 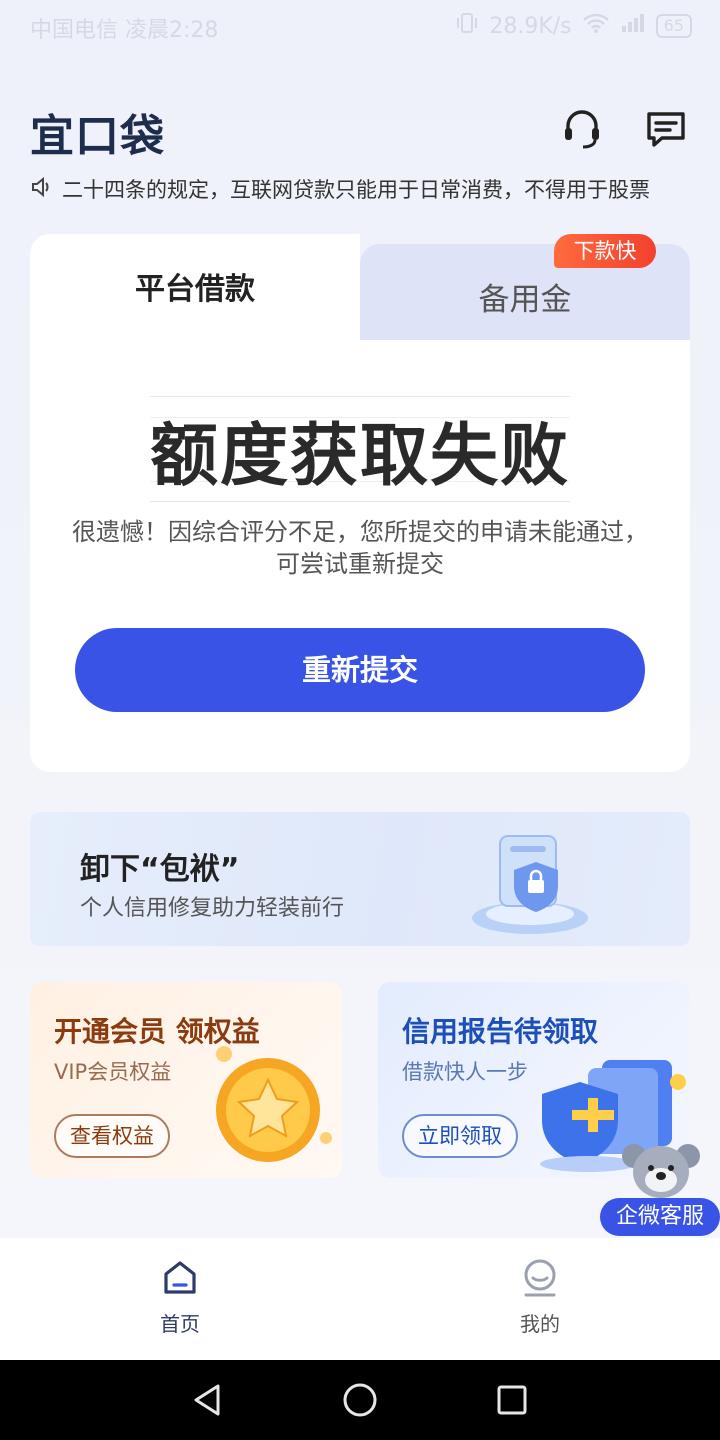 What do you see at coordinates (666, 128) in the screenshot?
I see `message-icon` at bounding box center [666, 128].